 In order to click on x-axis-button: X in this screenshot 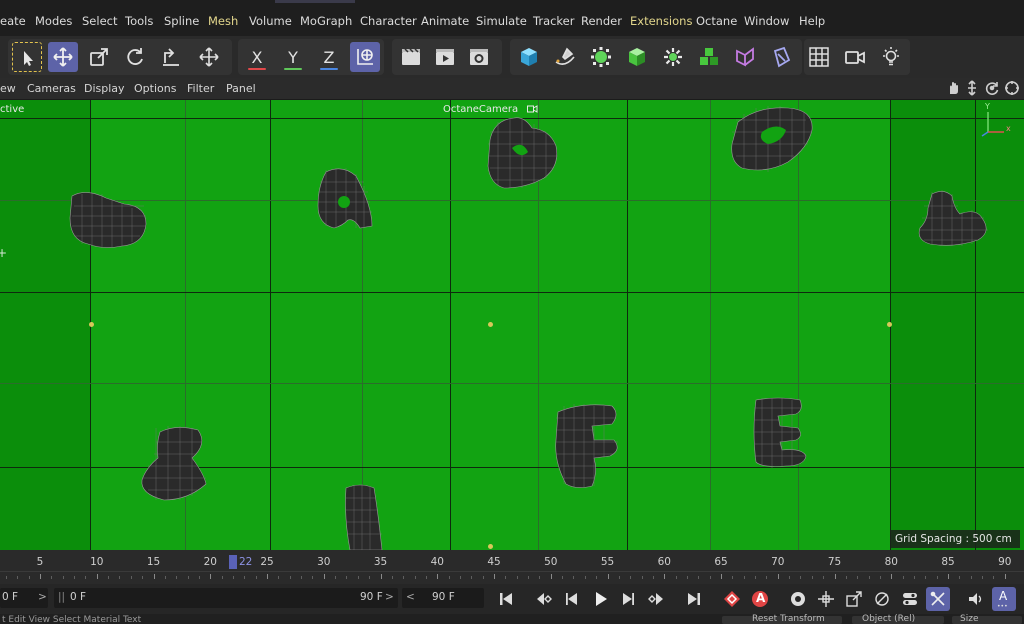, I will do `click(257, 57)`.